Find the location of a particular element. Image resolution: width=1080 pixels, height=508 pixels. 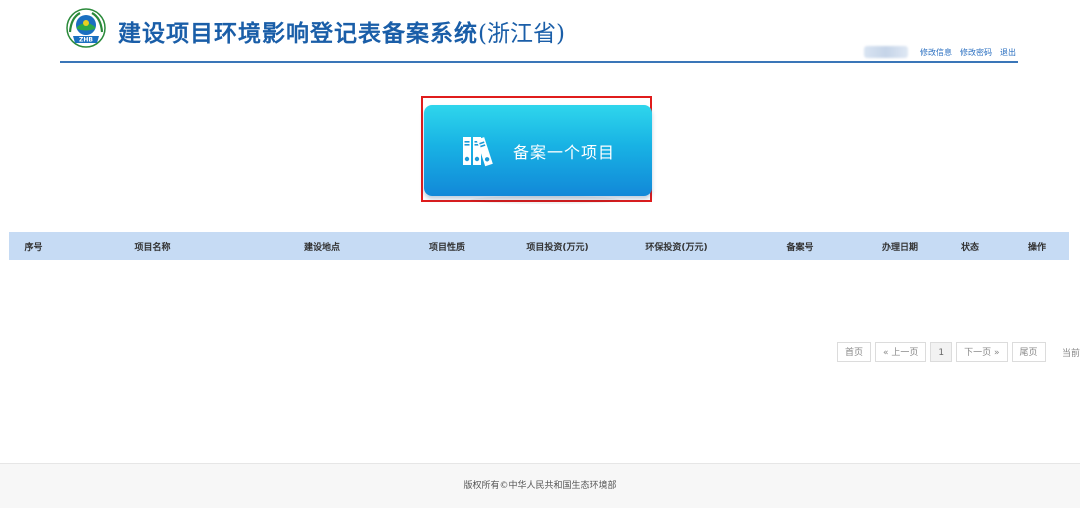

site-title-main: 建设项目环境影响登记表备案系统 is located at coordinates (298, 34).